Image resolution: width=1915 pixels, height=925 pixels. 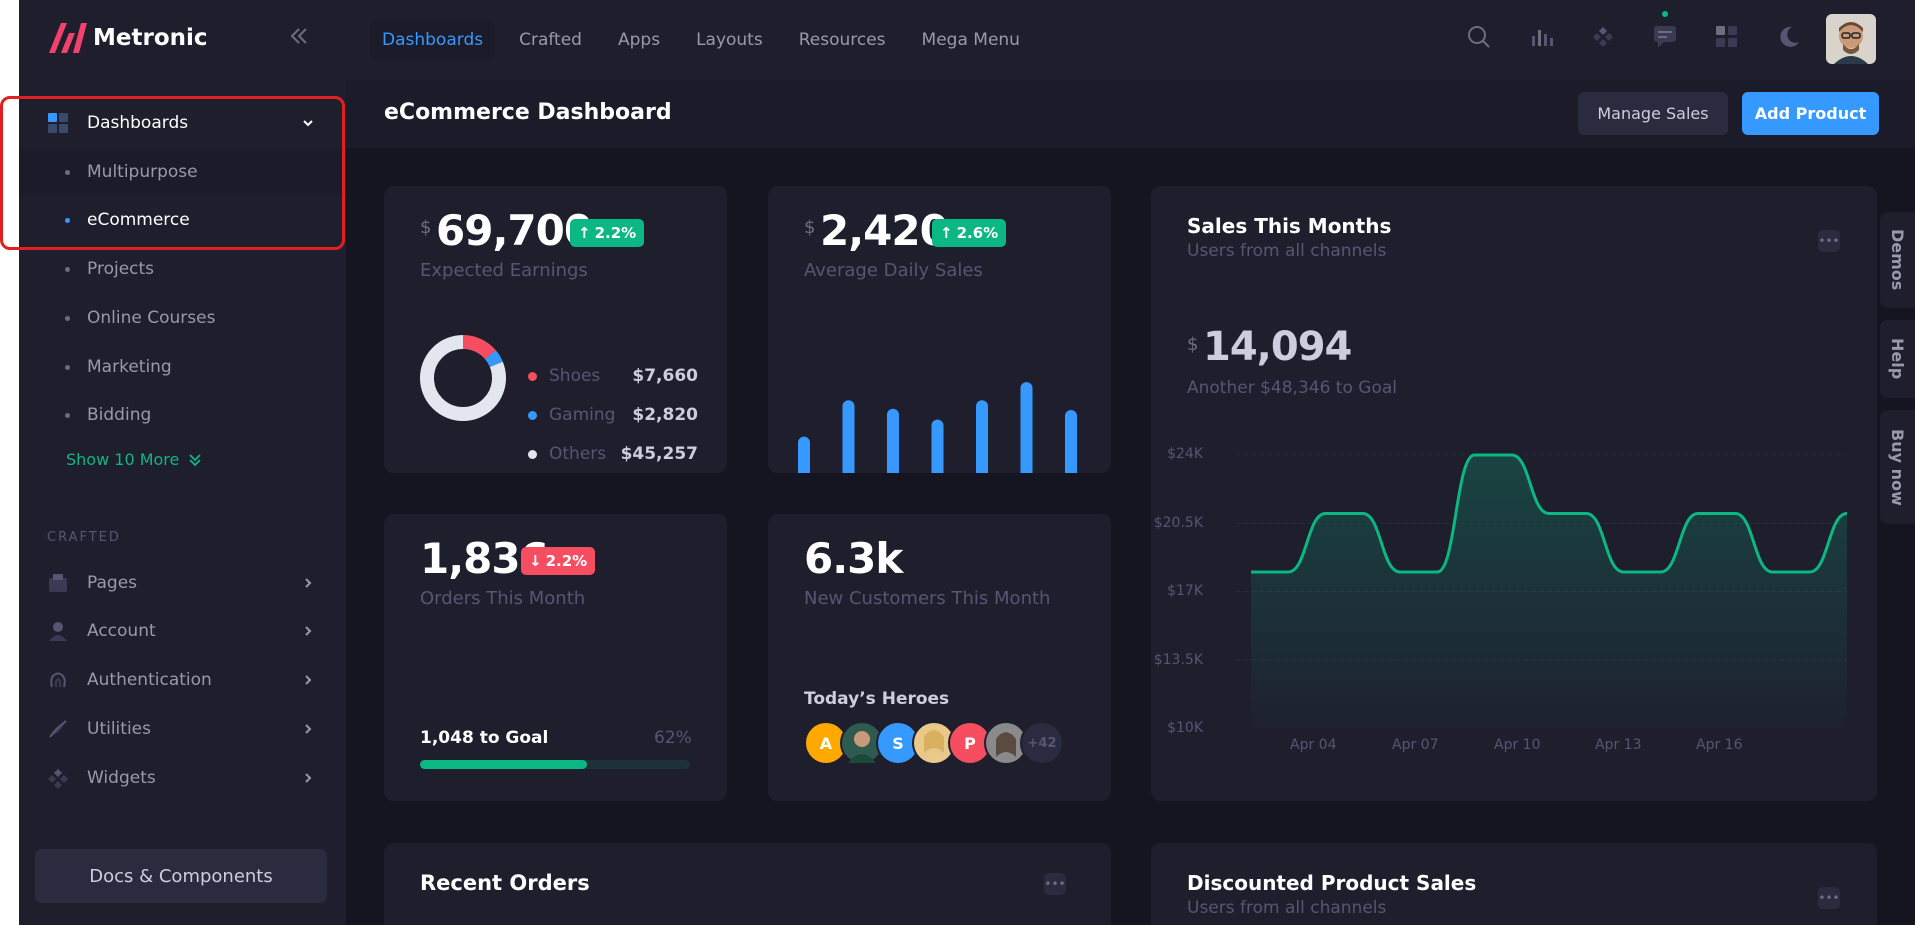 I want to click on show-more-link: Show 10 More, so click(x=134, y=459).